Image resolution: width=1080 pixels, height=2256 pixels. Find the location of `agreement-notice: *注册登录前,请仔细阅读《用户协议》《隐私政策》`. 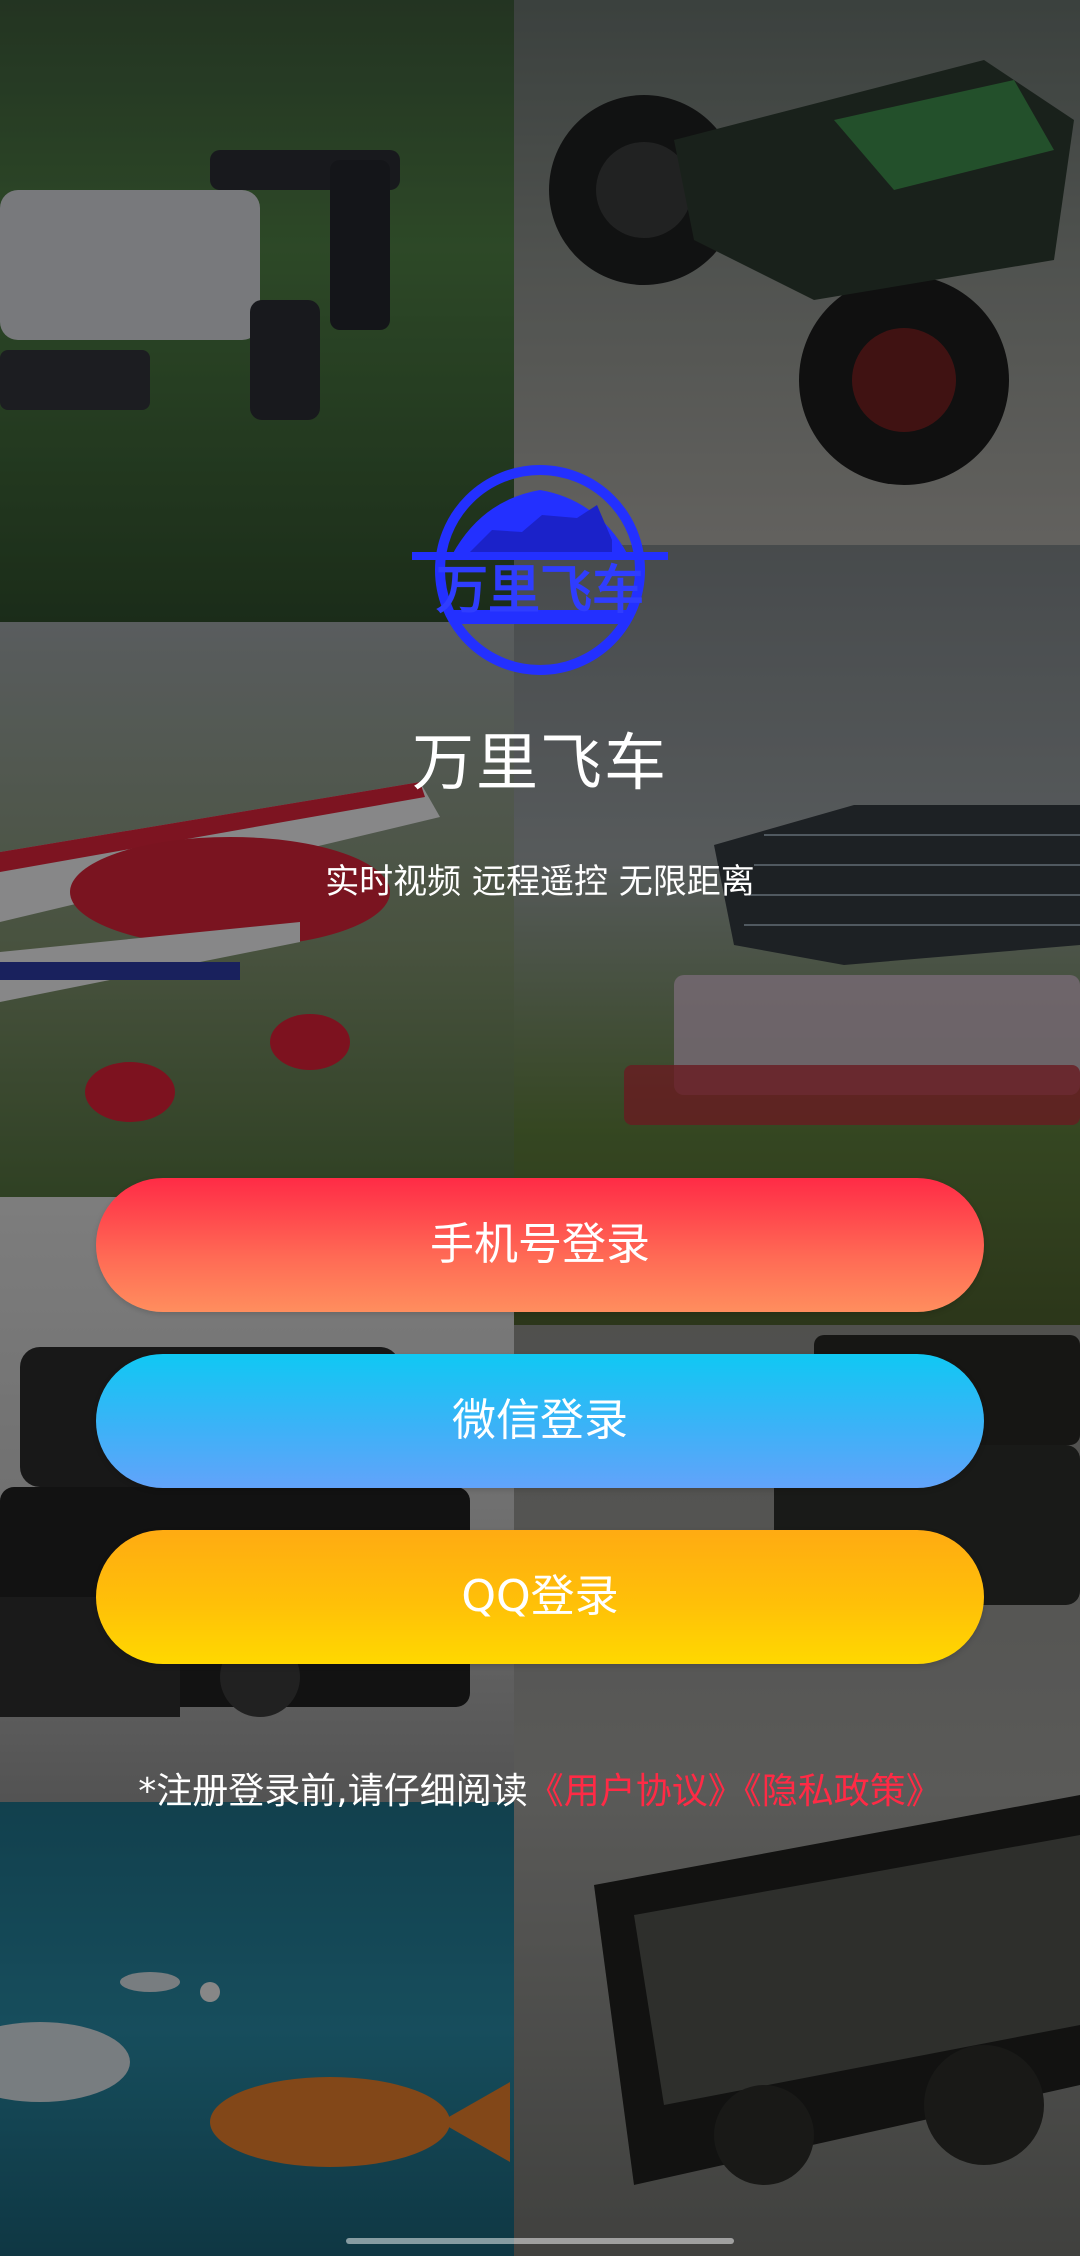

agreement-notice: *注册登录前,请仔细阅读《用户协议》《隐私政策》 is located at coordinates (540, 1788).